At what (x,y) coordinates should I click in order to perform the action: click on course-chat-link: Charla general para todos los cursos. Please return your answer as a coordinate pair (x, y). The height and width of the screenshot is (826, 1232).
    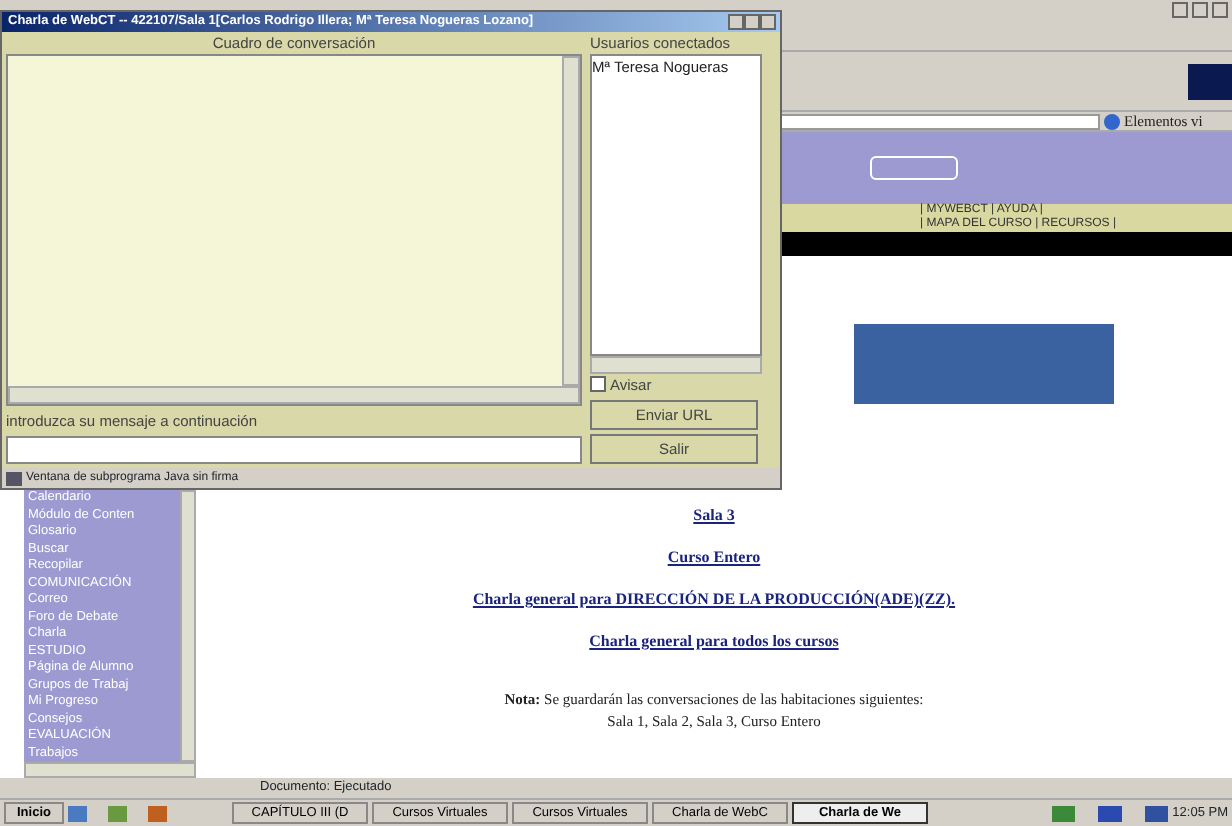
    Looking at the image, I should click on (714, 642).